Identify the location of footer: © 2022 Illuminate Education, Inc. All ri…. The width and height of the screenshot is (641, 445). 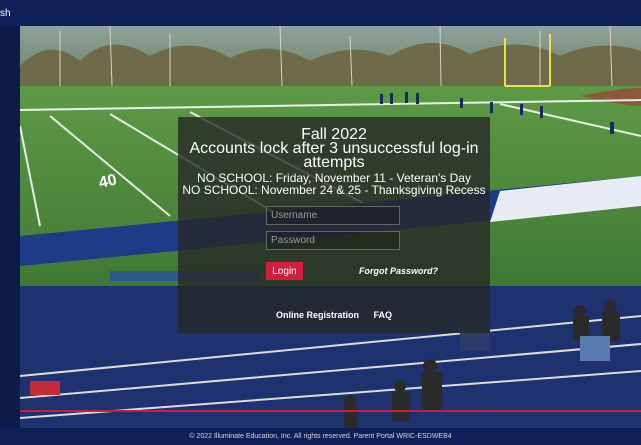
(320, 436).